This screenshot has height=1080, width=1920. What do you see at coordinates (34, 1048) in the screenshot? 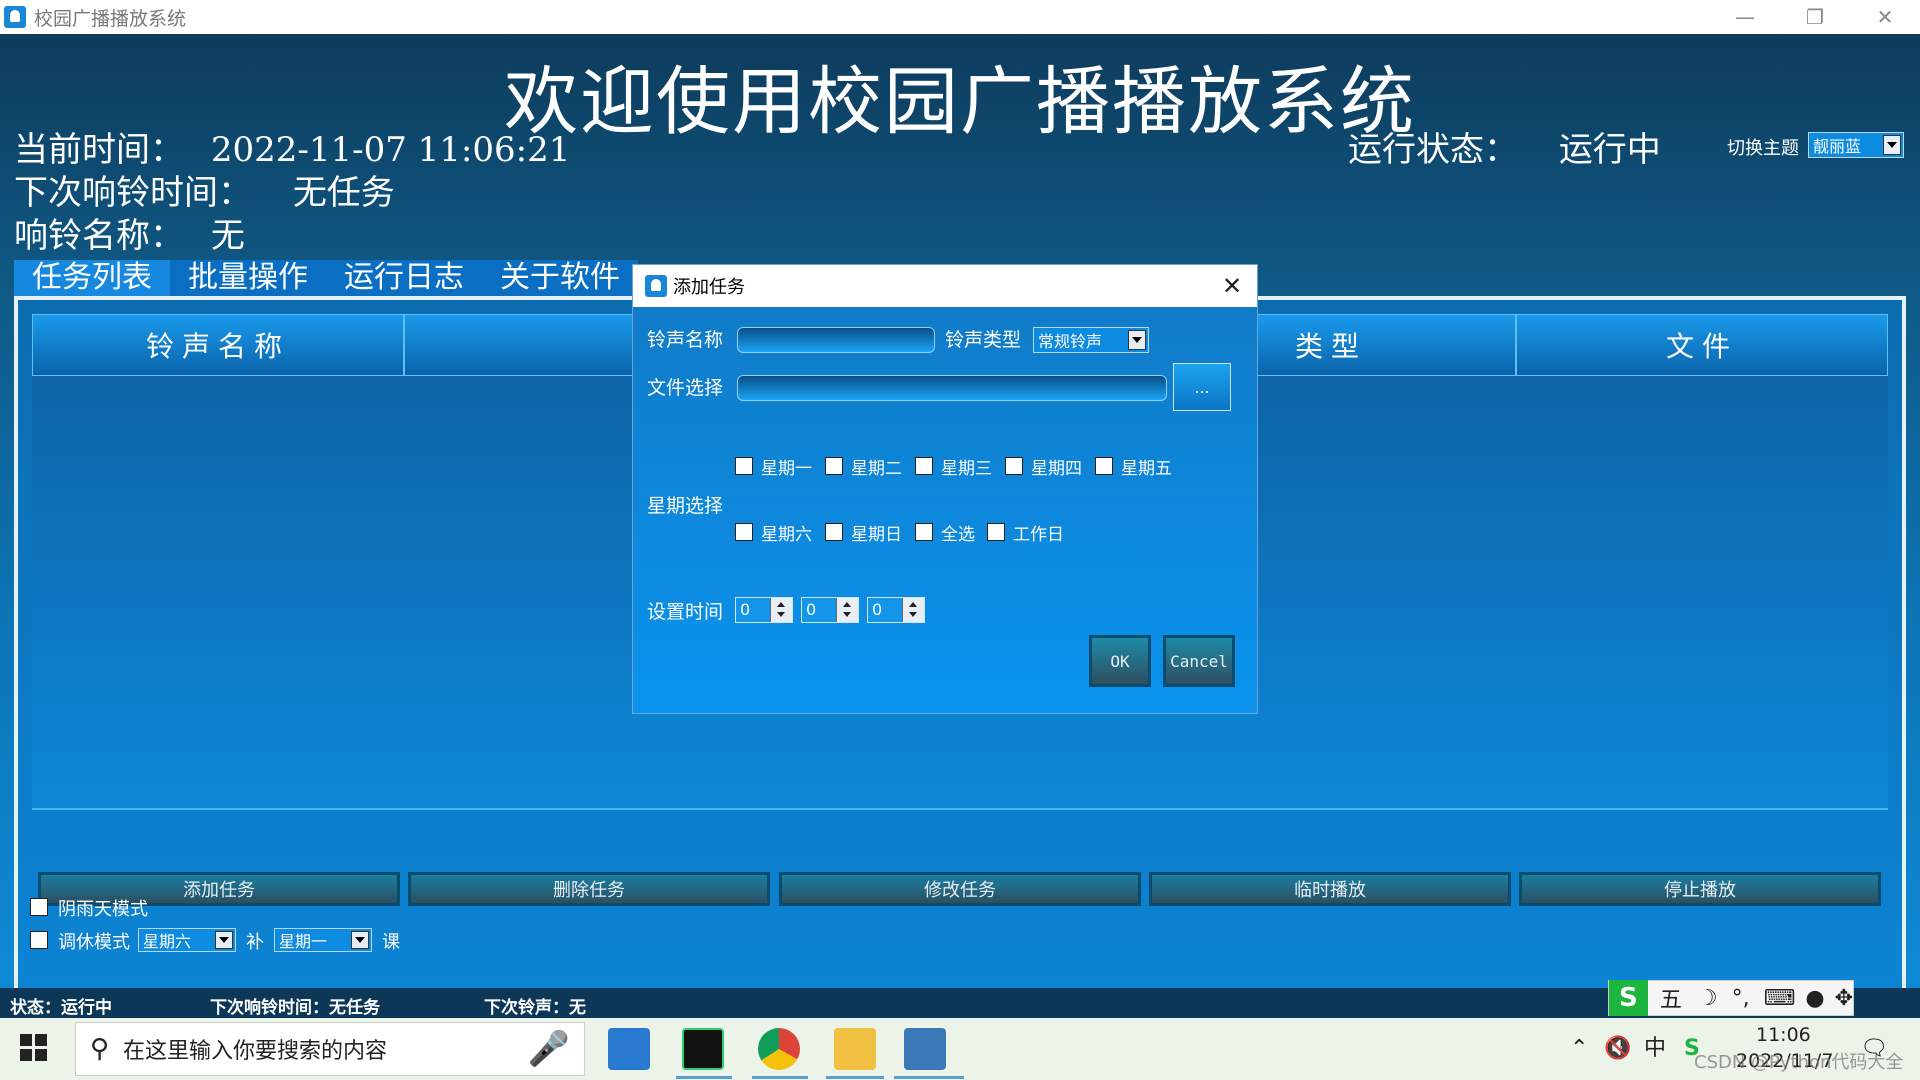
I see `windows-start-icon` at bounding box center [34, 1048].